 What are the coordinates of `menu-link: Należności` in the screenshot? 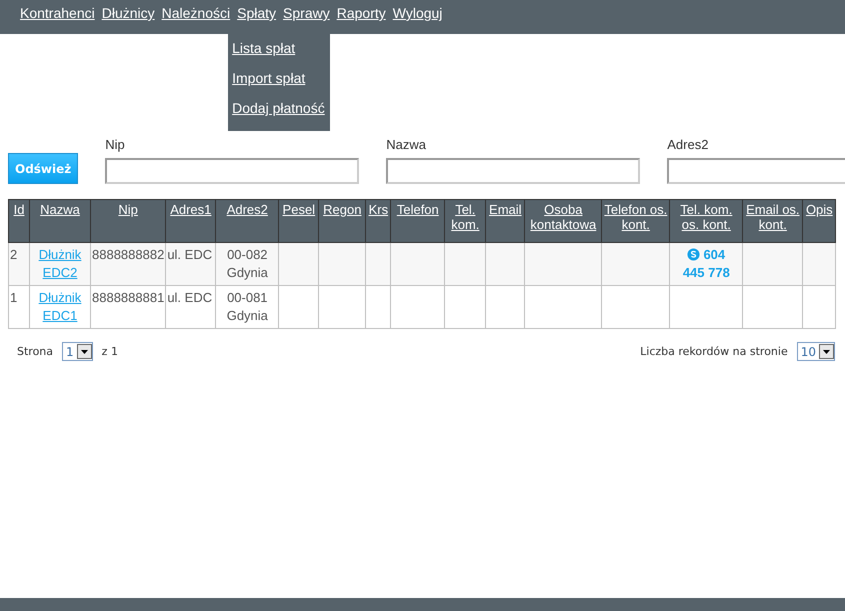 It's located at (196, 10).